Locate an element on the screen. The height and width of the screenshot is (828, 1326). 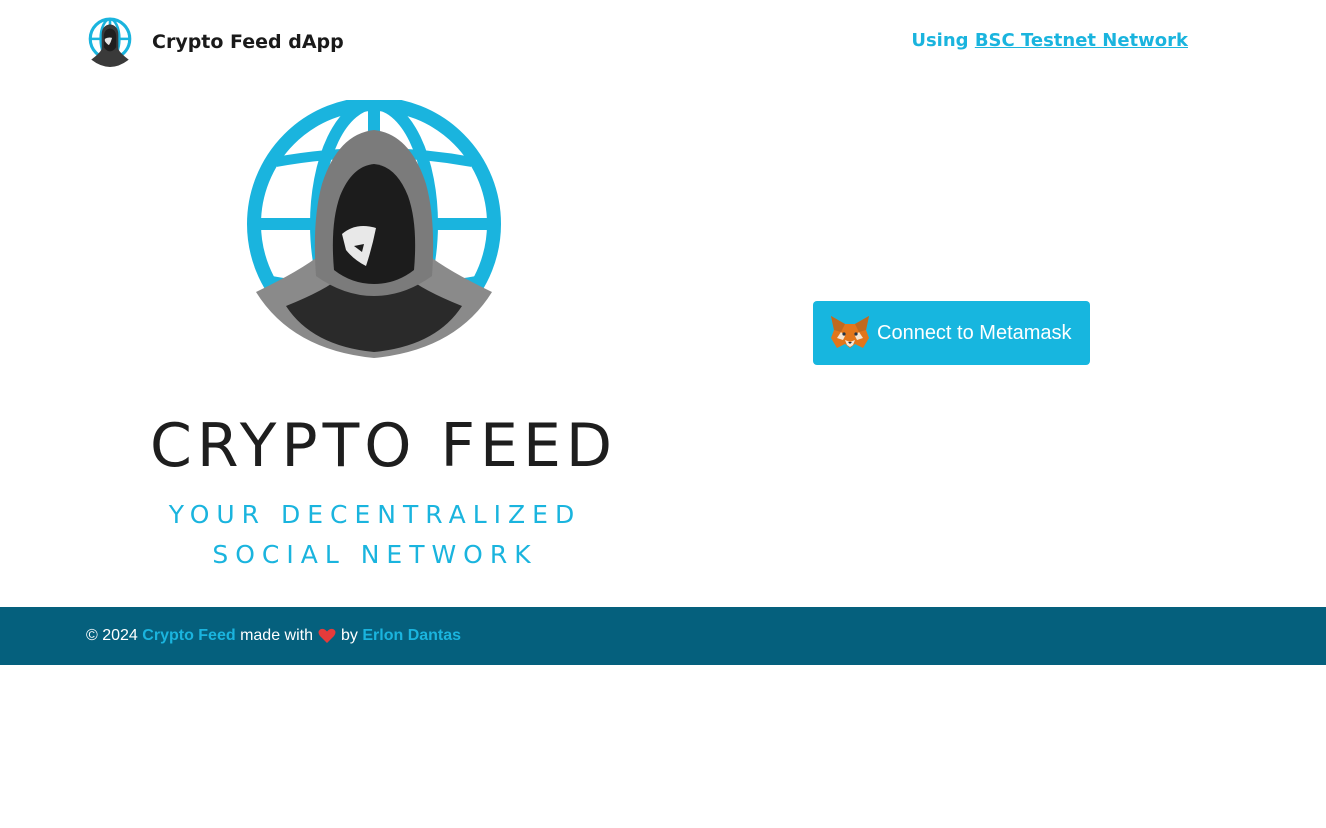
connect-metamask-button: Connect to Metamask is located at coordinates (951, 333).